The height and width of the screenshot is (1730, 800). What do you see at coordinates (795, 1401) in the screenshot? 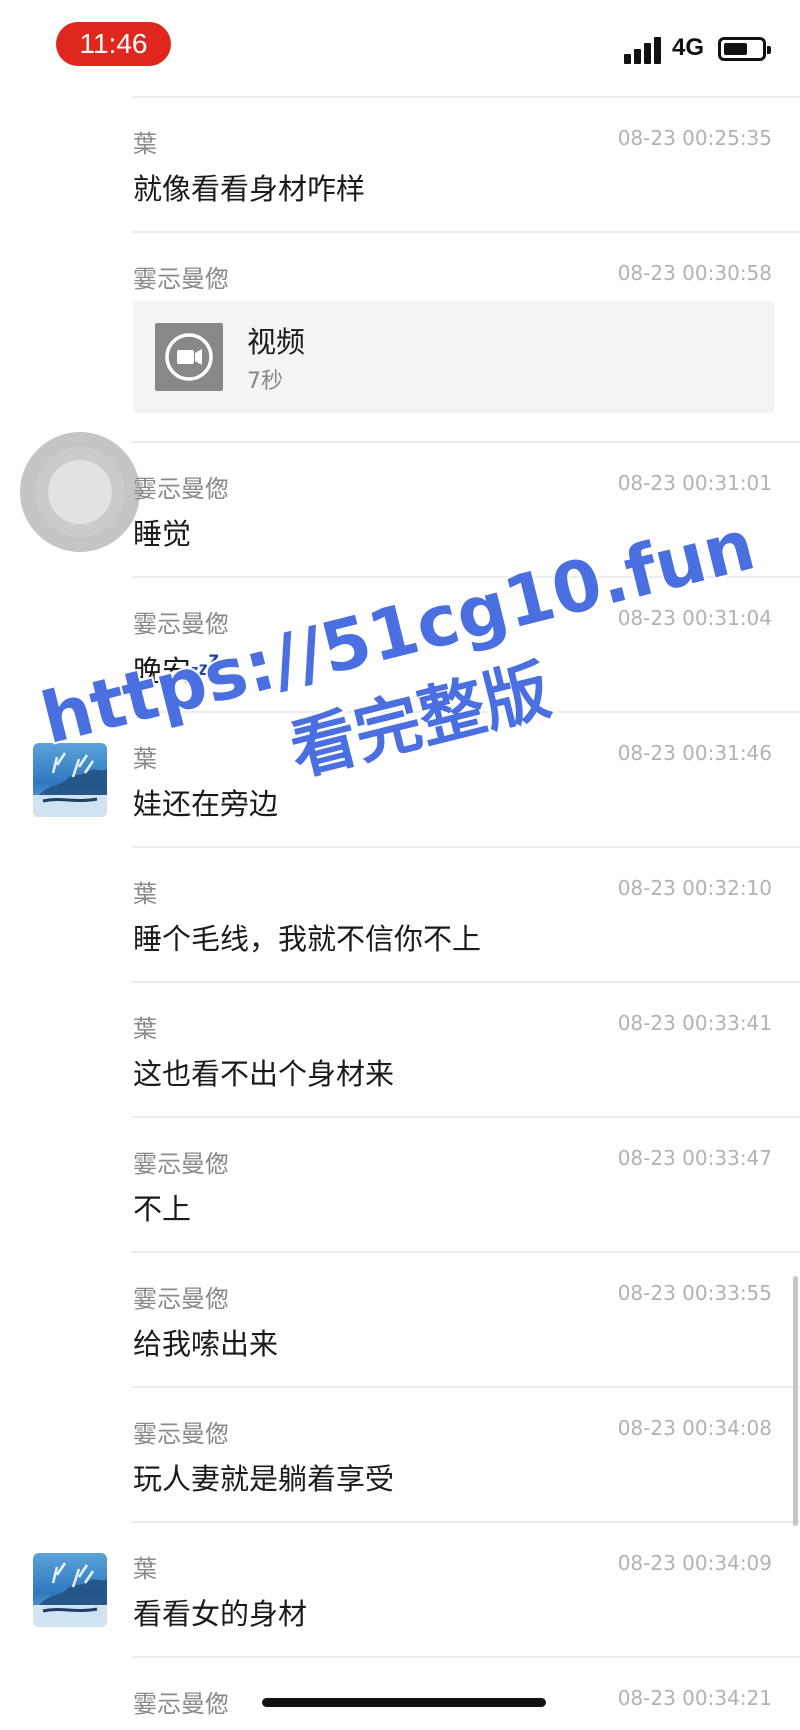
I see `scroll-indicator` at bounding box center [795, 1401].